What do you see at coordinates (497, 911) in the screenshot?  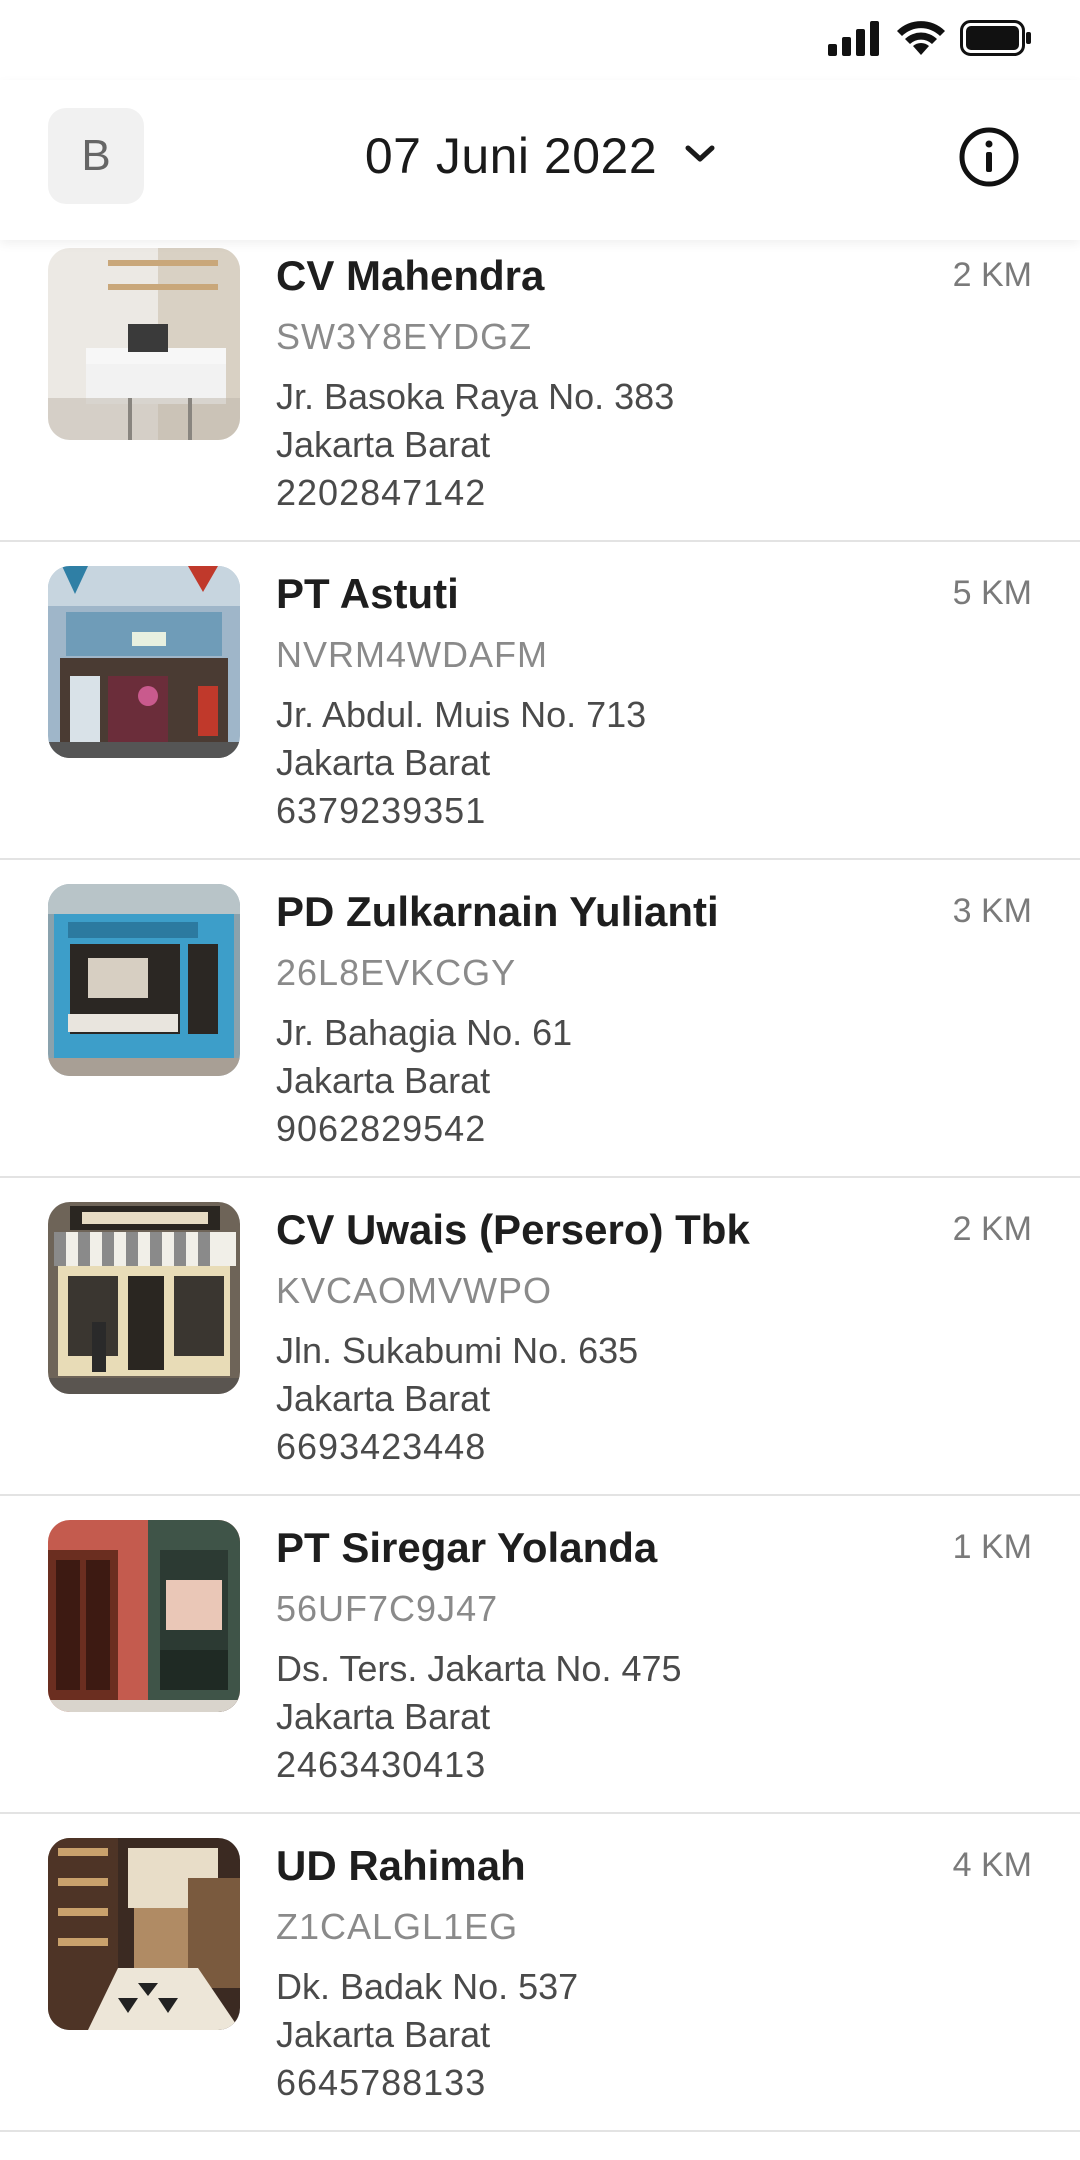 I see `store-name: PD Zulkarnain Yulianti` at bounding box center [497, 911].